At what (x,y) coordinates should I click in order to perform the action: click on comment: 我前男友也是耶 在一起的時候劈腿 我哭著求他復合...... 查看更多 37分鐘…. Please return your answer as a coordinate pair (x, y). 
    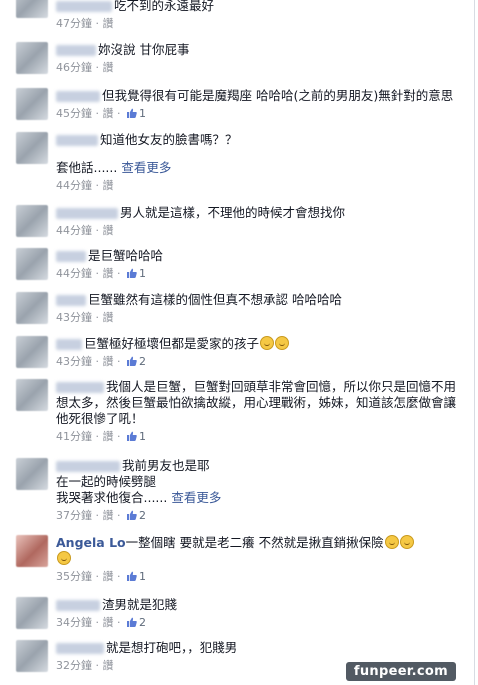
    Looking at the image, I should click on (245, 493).